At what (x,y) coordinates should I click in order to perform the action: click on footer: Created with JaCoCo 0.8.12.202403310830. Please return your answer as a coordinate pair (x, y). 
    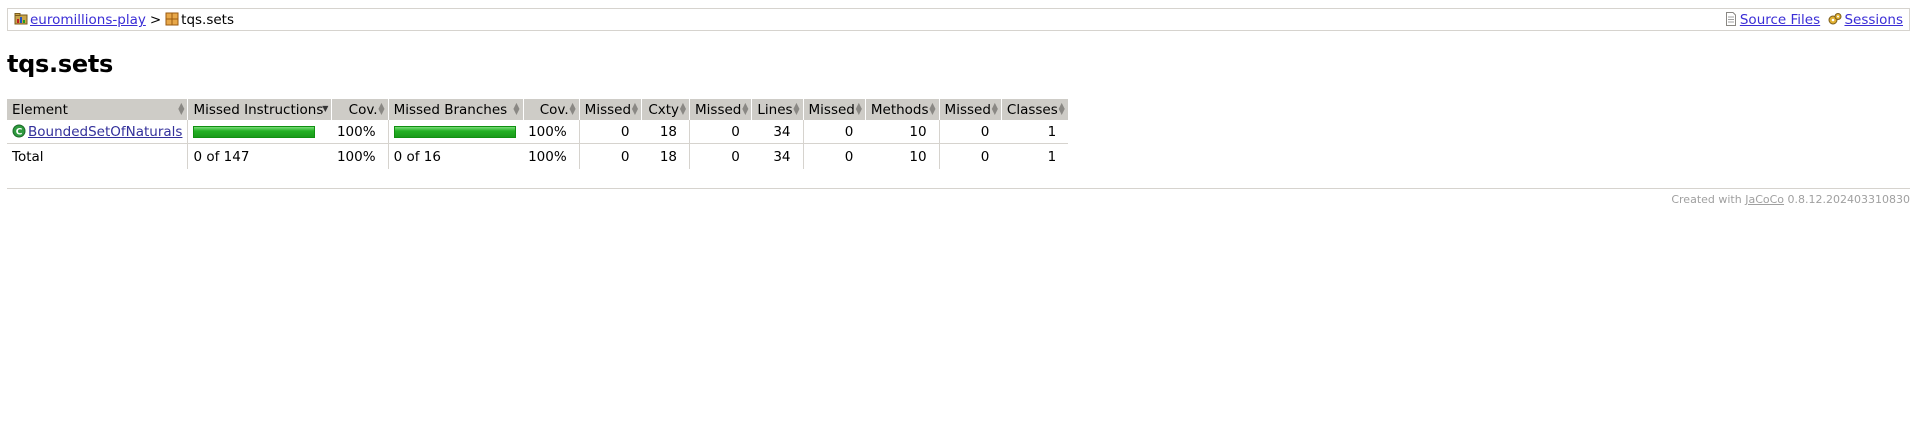
    Looking at the image, I should click on (1790, 199).